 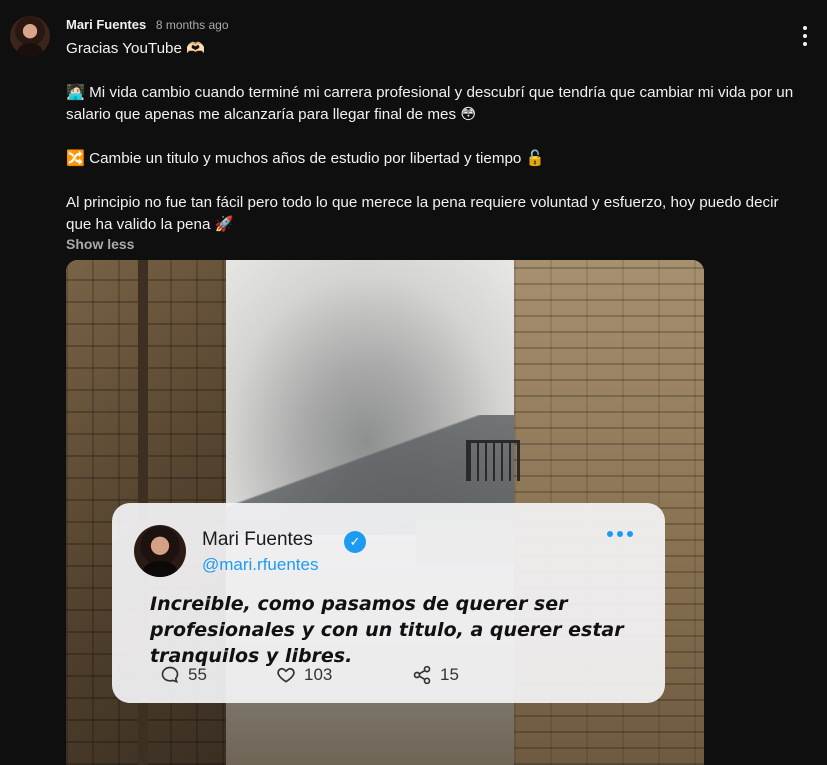 I want to click on card-handle: @mari.rfuentes, so click(x=260, y=564).